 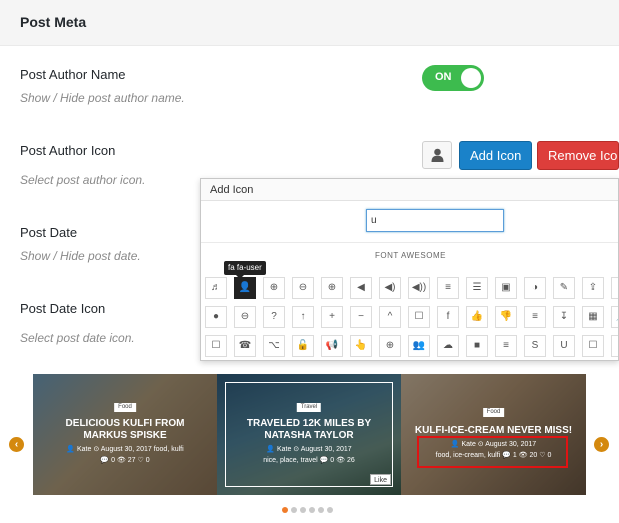 What do you see at coordinates (274, 346) in the screenshot?
I see `icon-option: ⌥` at bounding box center [274, 346].